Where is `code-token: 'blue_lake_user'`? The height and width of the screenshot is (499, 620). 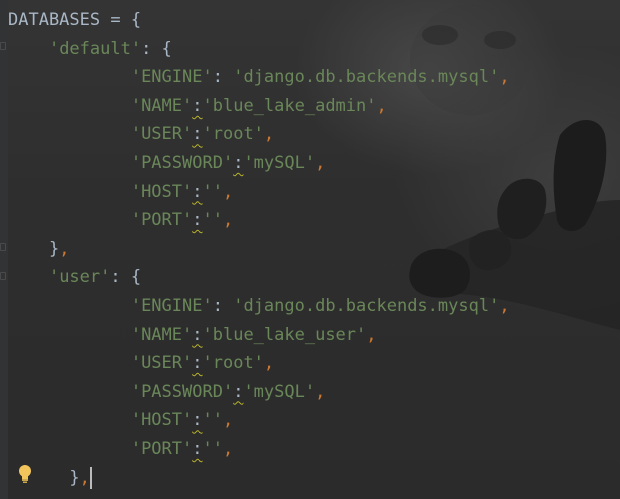 code-token: 'blue_lake_user' is located at coordinates (284, 334).